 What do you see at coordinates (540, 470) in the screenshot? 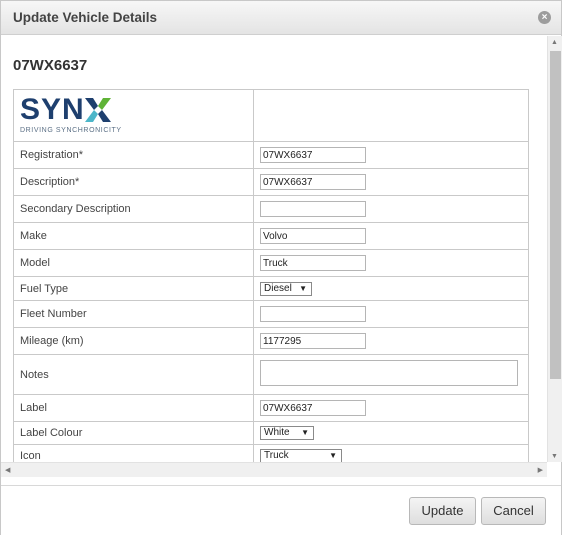
I see `scroll-right-icon: ▶` at bounding box center [540, 470].